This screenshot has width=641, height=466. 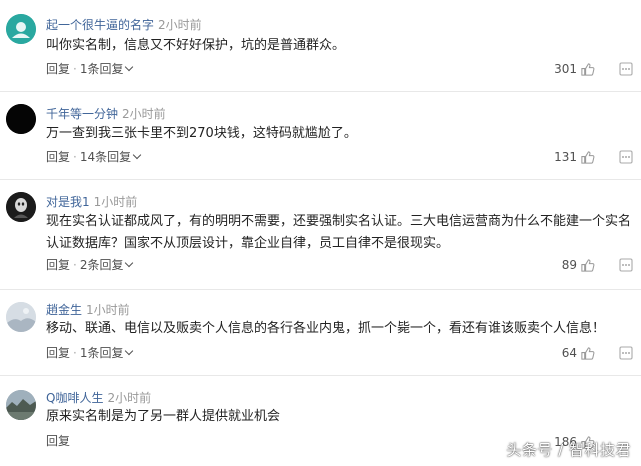 I want to click on comment-meta: 趙金生 1小时前, so click(x=88, y=309).